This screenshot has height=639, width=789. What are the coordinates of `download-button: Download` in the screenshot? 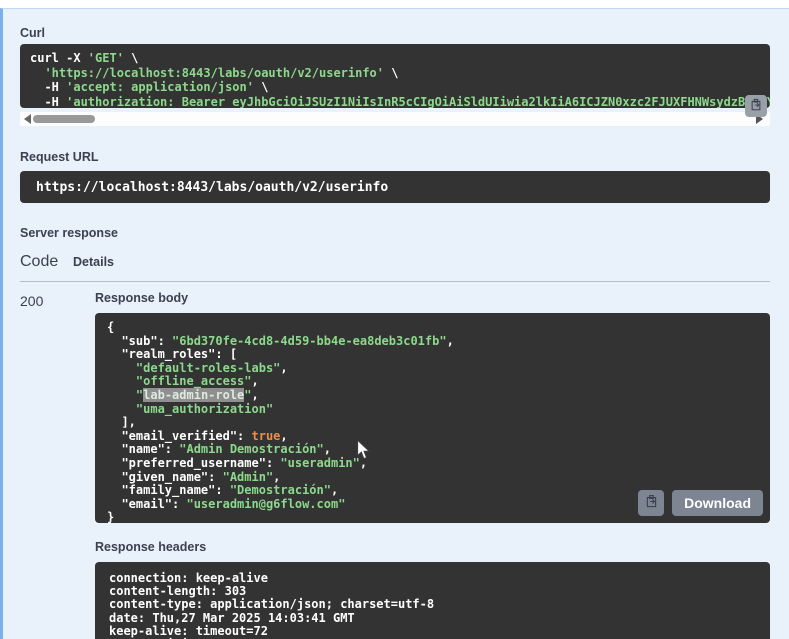 It's located at (717, 503).